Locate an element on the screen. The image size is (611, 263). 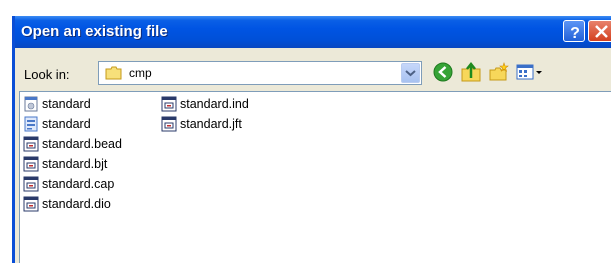
look-in-value: cmp is located at coordinates (140, 73).